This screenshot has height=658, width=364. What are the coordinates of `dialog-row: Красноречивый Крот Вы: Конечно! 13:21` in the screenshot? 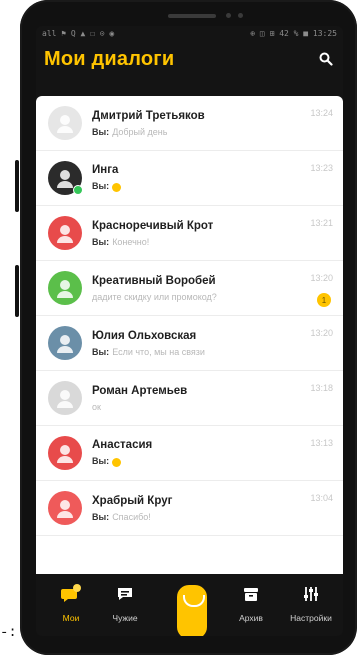 It's located at (189, 233).